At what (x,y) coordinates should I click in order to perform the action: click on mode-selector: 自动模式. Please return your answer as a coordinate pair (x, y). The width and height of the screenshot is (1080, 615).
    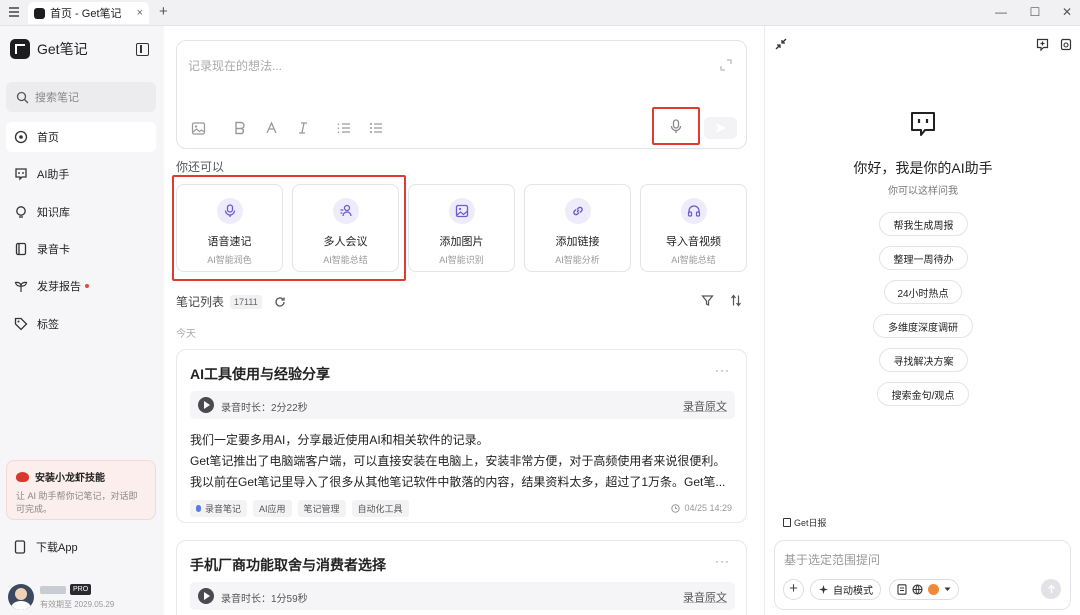
    Looking at the image, I should click on (845, 589).